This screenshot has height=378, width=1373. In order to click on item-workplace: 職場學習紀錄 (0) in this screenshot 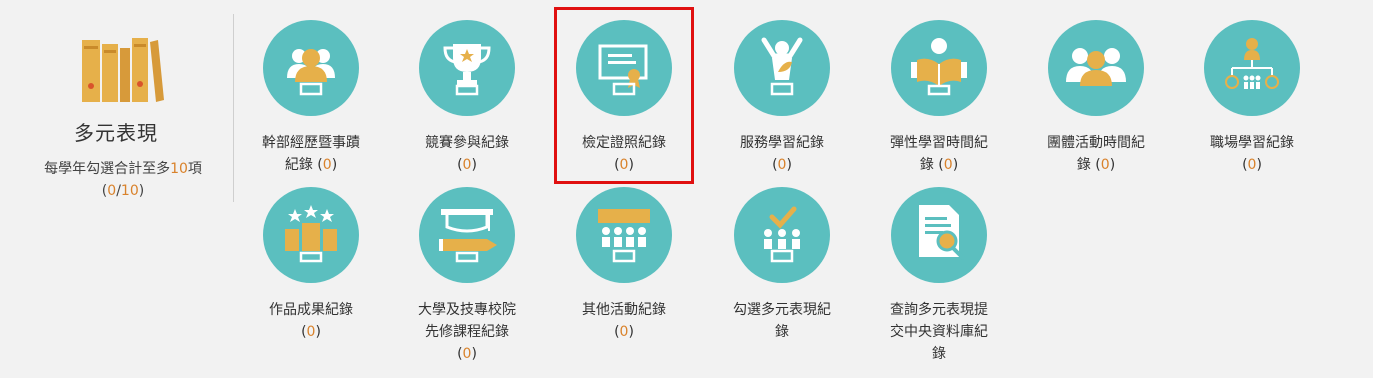, I will do `click(1252, 98)`.